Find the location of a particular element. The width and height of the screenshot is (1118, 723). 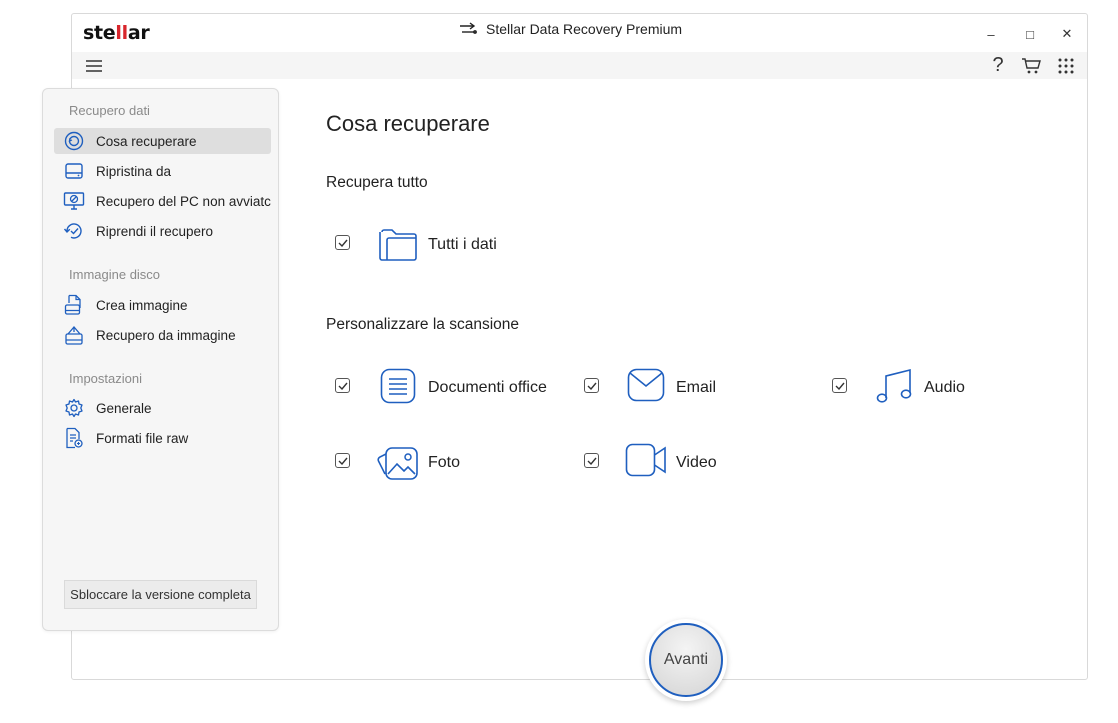

cart-icon is located at coordinates (1032, 65).